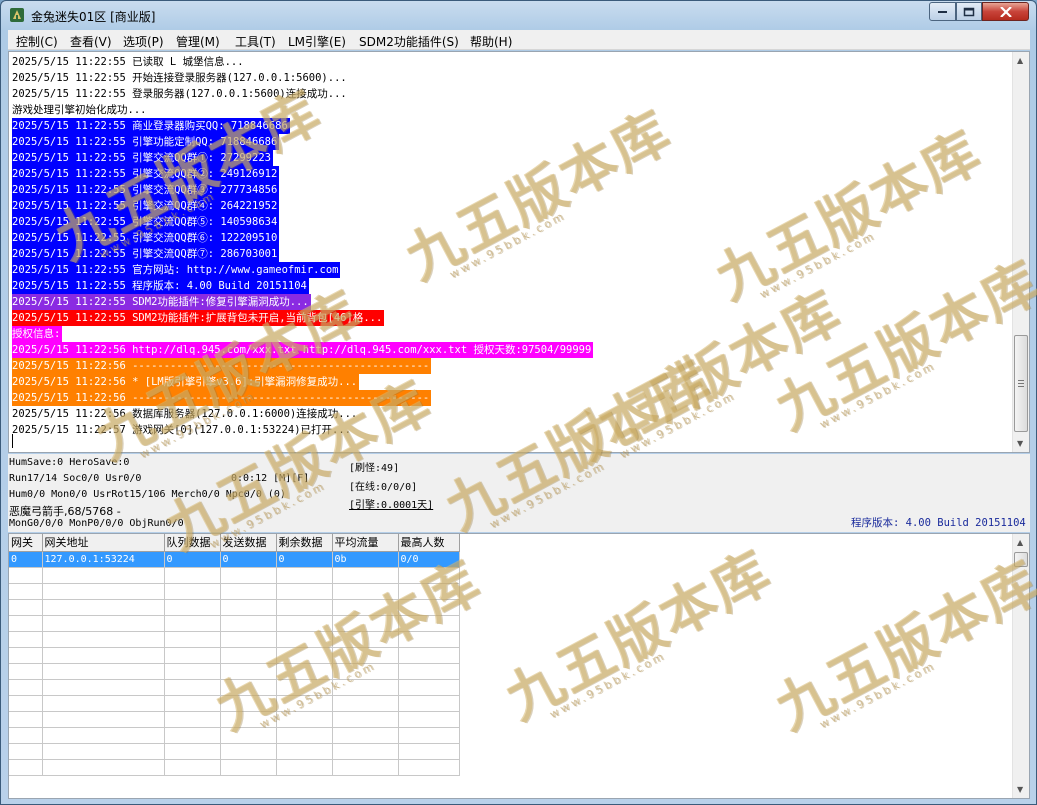 The height and width of the screenshot is (805, 1037). What do you see at coordinates (37, 334) in the screenshot?
I see `log-line: 授权信息:` at bounding box center [37, 334].